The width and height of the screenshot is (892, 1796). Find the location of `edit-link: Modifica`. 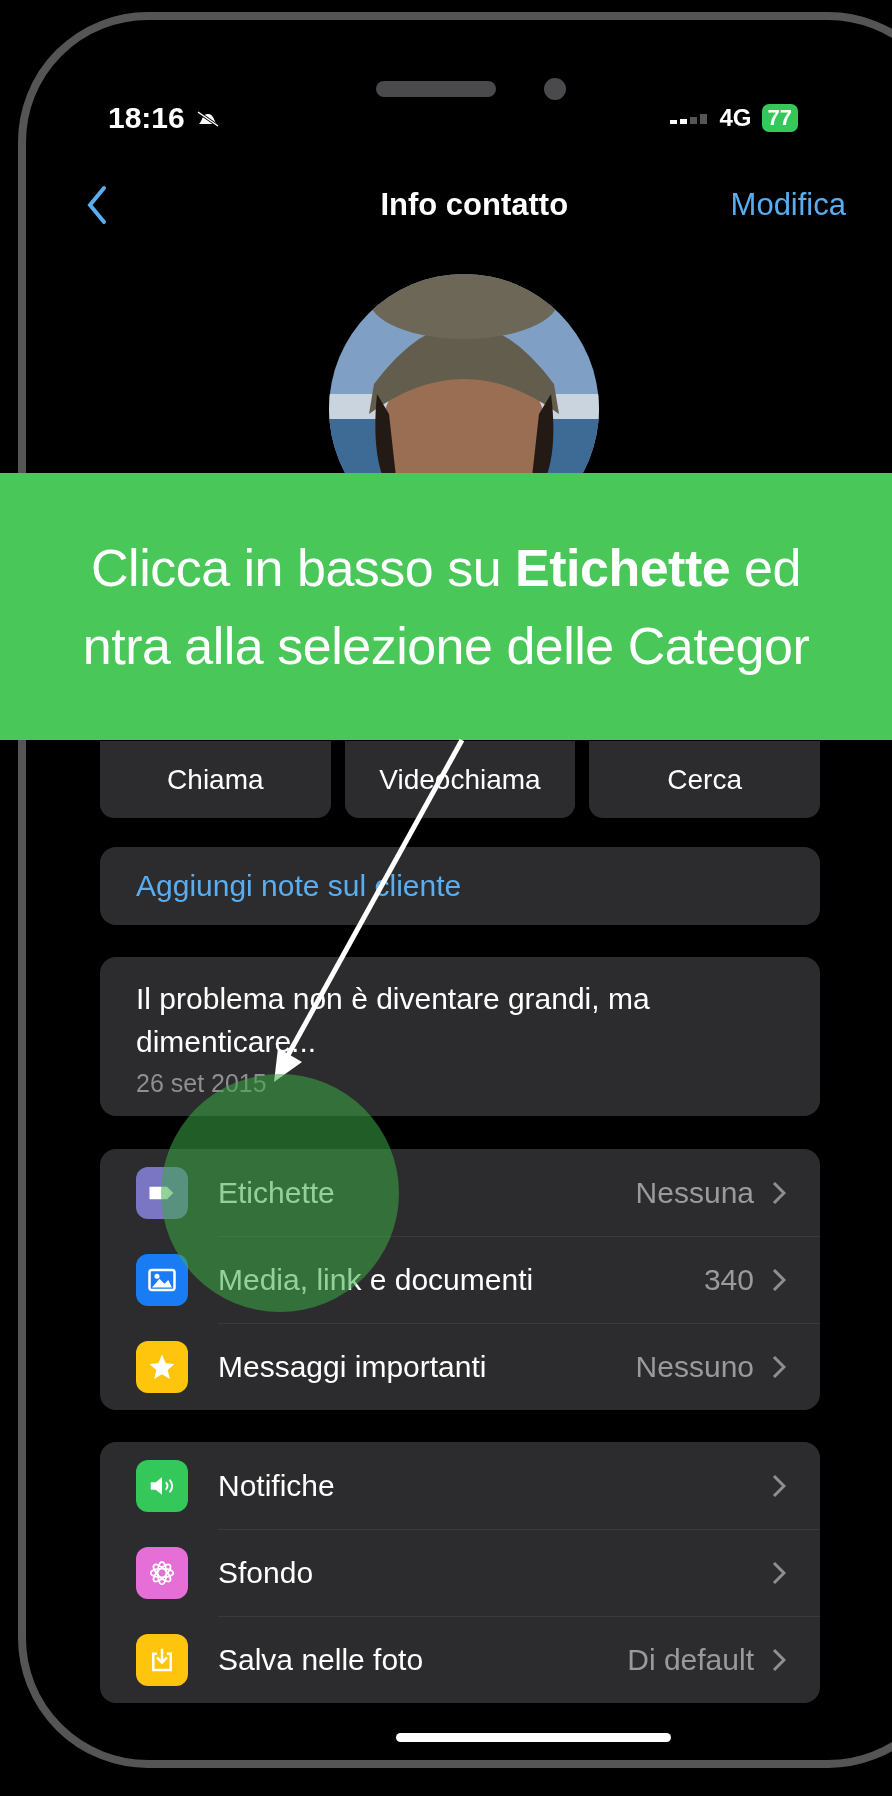

edit-link: Modifica is located at coordinates (788, 205).